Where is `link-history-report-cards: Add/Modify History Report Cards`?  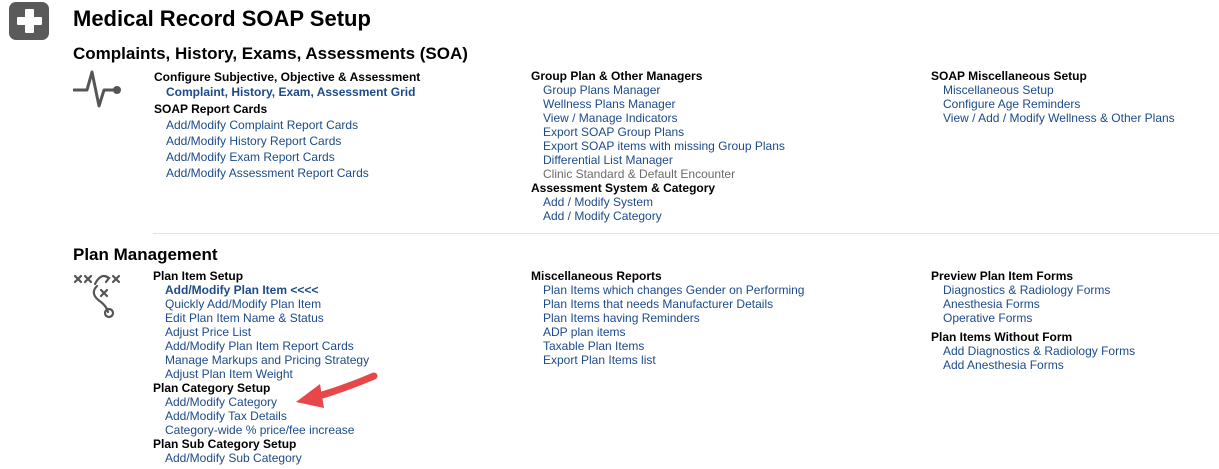
link-history-report-cards: Add/Modify History Report Cards is located at coordinates (287, 141).